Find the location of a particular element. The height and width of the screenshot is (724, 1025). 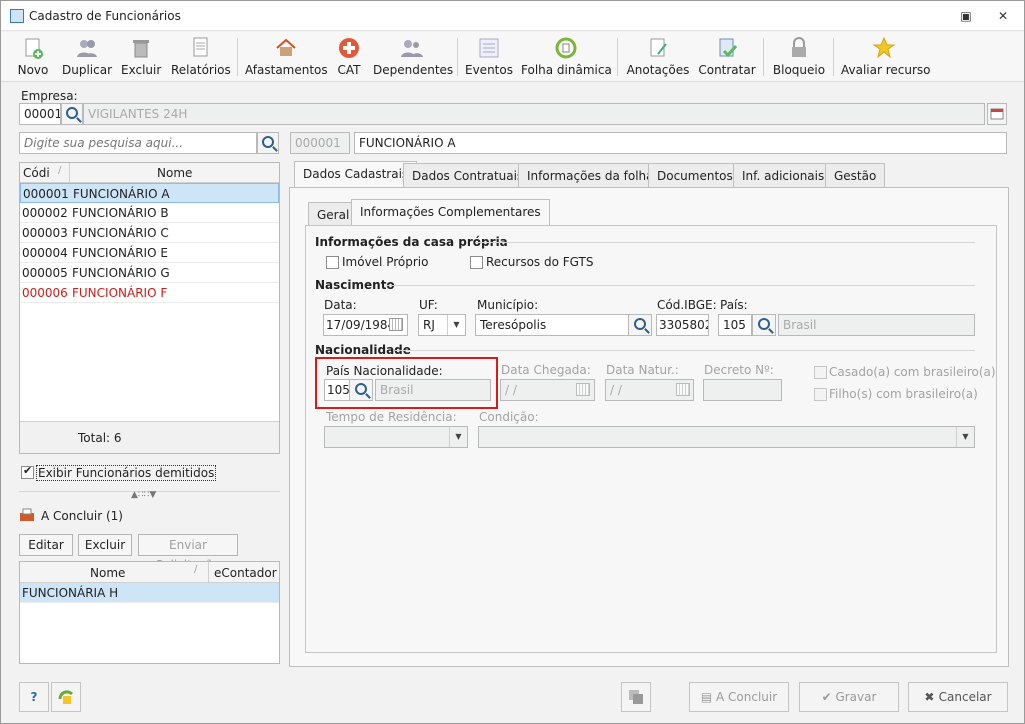

pais-name-field: Brasil is located at coordinates (876, 325).